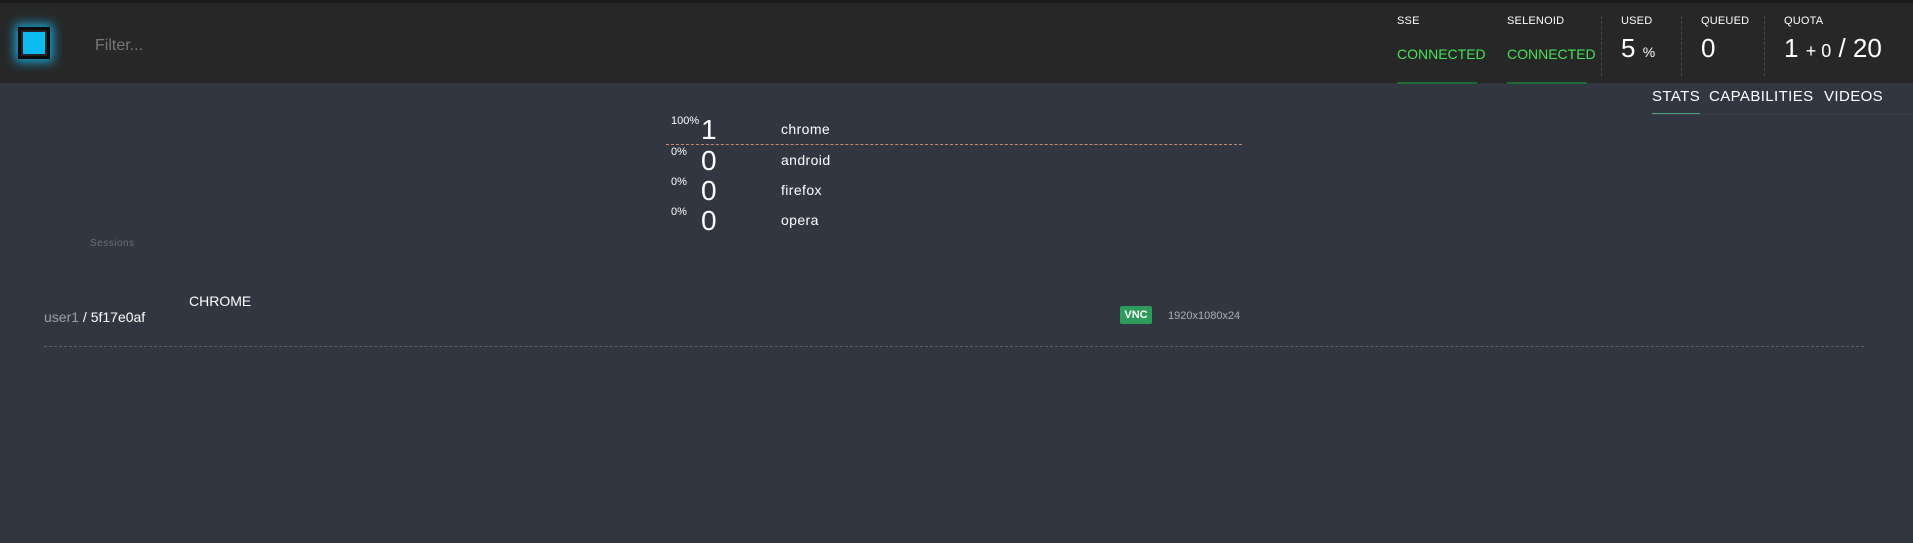 This screenshot has height=543, width=1913. I want to click on browser-name: firefox, so click(801, 190).